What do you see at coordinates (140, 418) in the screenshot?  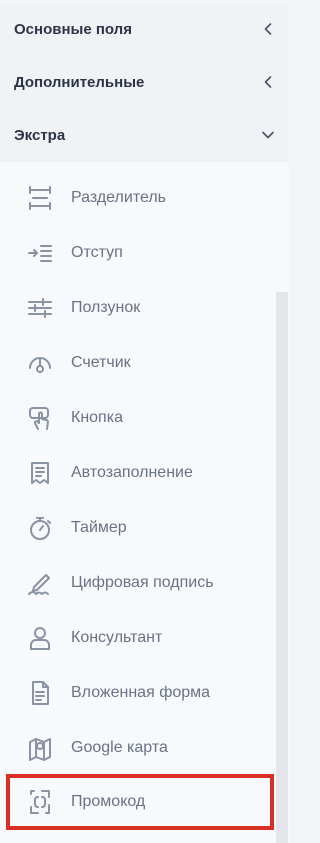 I see `field-item-knopka: Кнопка` at bounding box center [140, 418].